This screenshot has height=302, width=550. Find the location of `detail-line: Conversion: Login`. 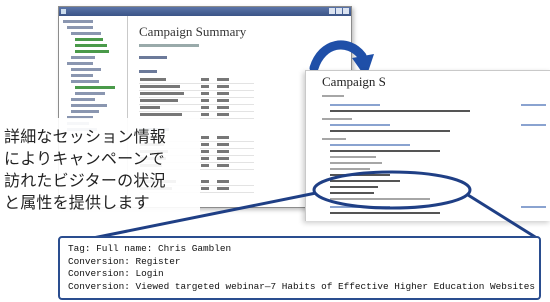

detail-line: Conversion: Login is located at coordinates (116, 274).